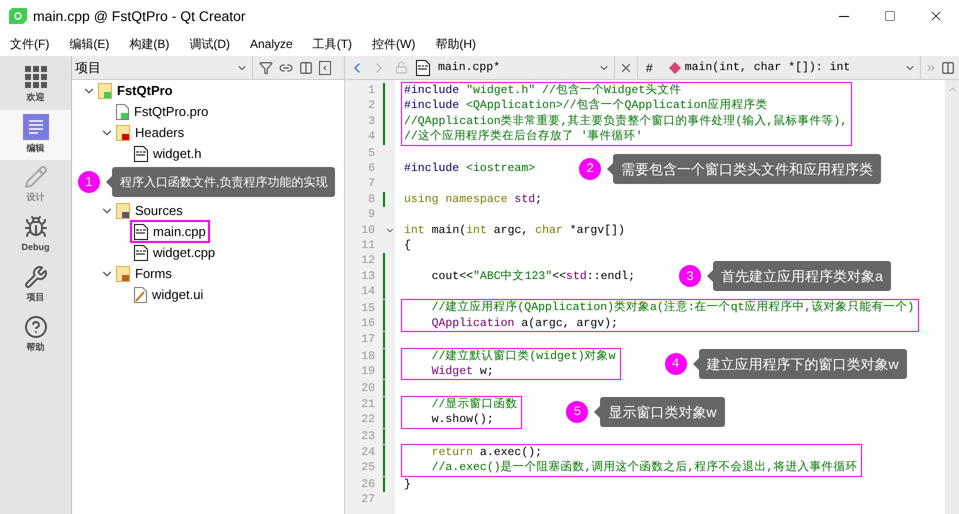 The width and height of the screenshot is (959, 514). What do you see at coordinates (30, 44) in the screenshot?
I see `menu-item: 文件(F)` at bounding box center [30, 44].